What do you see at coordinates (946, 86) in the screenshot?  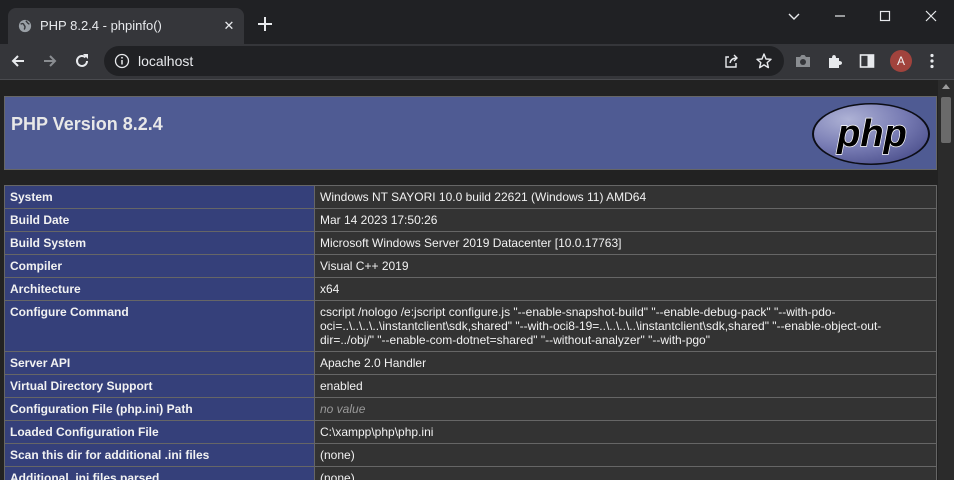 I see `scroll-up-arrow-icon` at bounding box center [946, 86].